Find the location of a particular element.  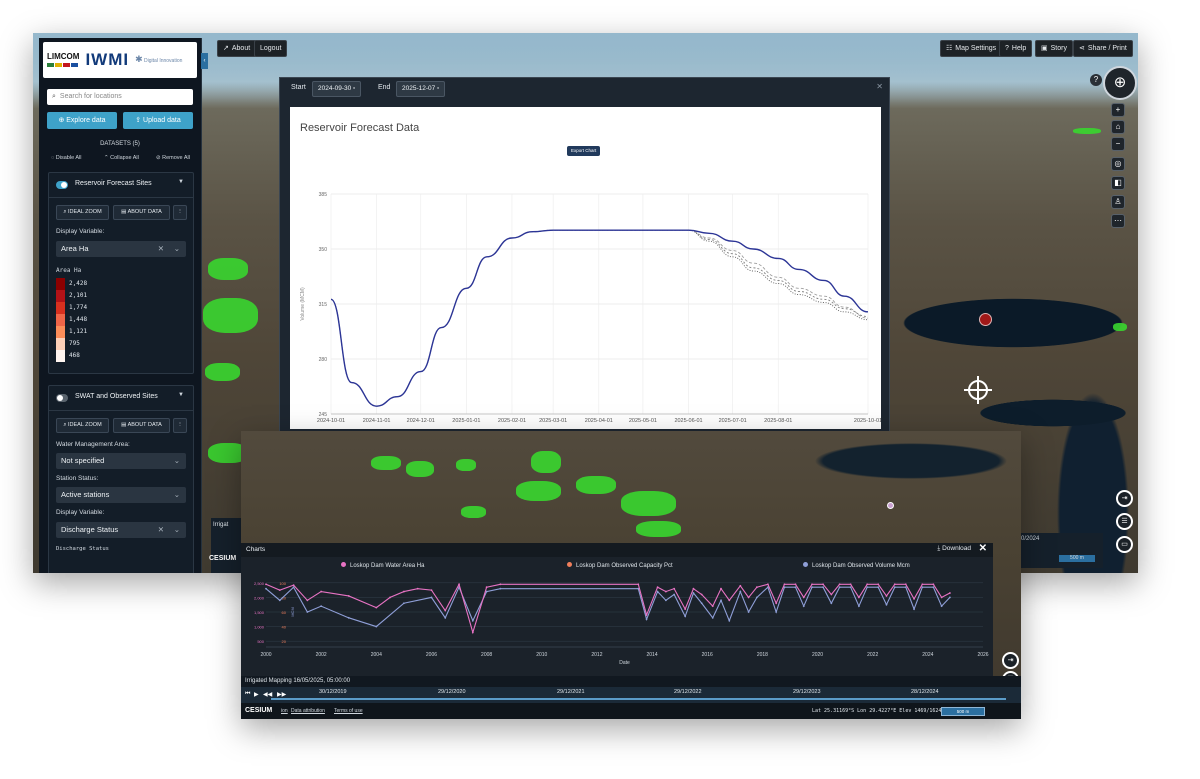

display-variable-select: Area Ha ✕ ⌄ is located at coordinates (121, 249).